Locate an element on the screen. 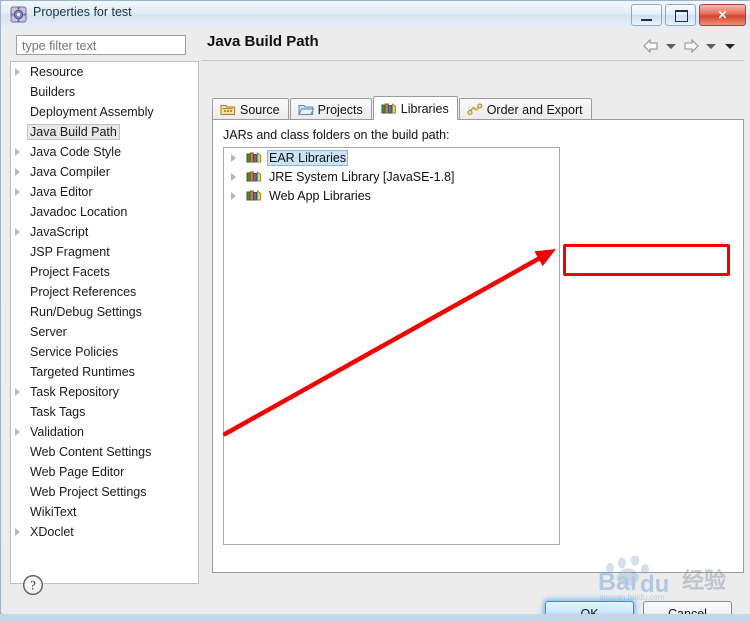 The height and width of the screenshot is (622, 750). view-menu-icon is located at coordinates (730, 46).